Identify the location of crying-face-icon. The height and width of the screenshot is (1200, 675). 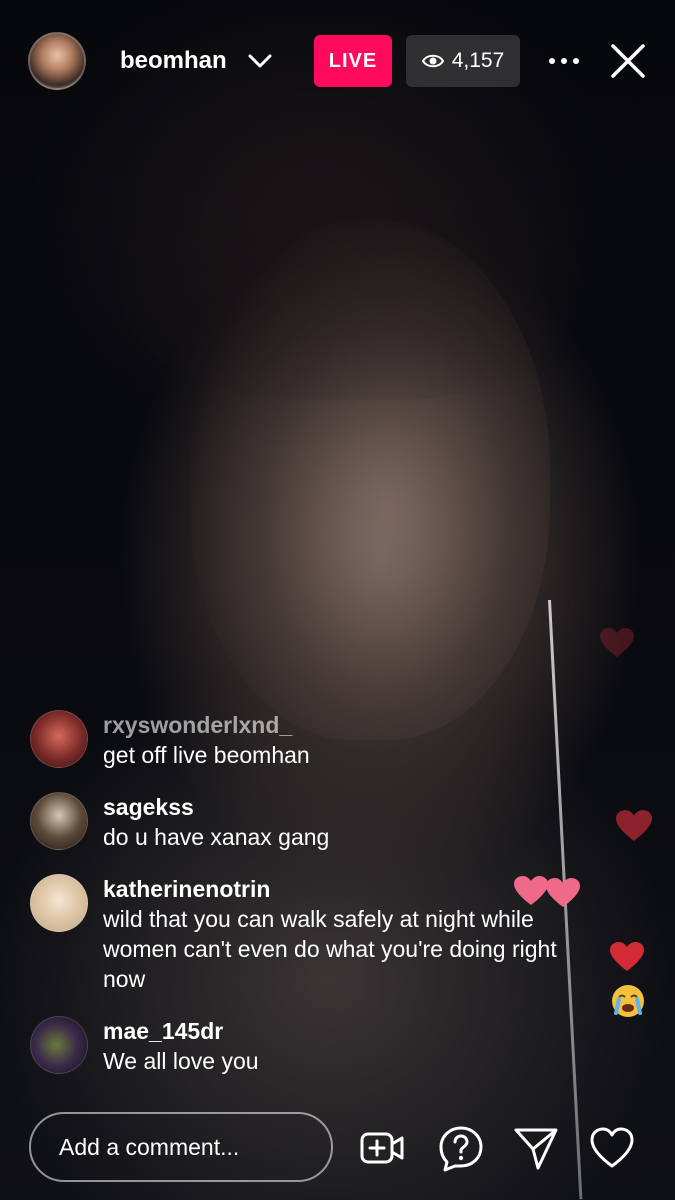
(628, 1001).